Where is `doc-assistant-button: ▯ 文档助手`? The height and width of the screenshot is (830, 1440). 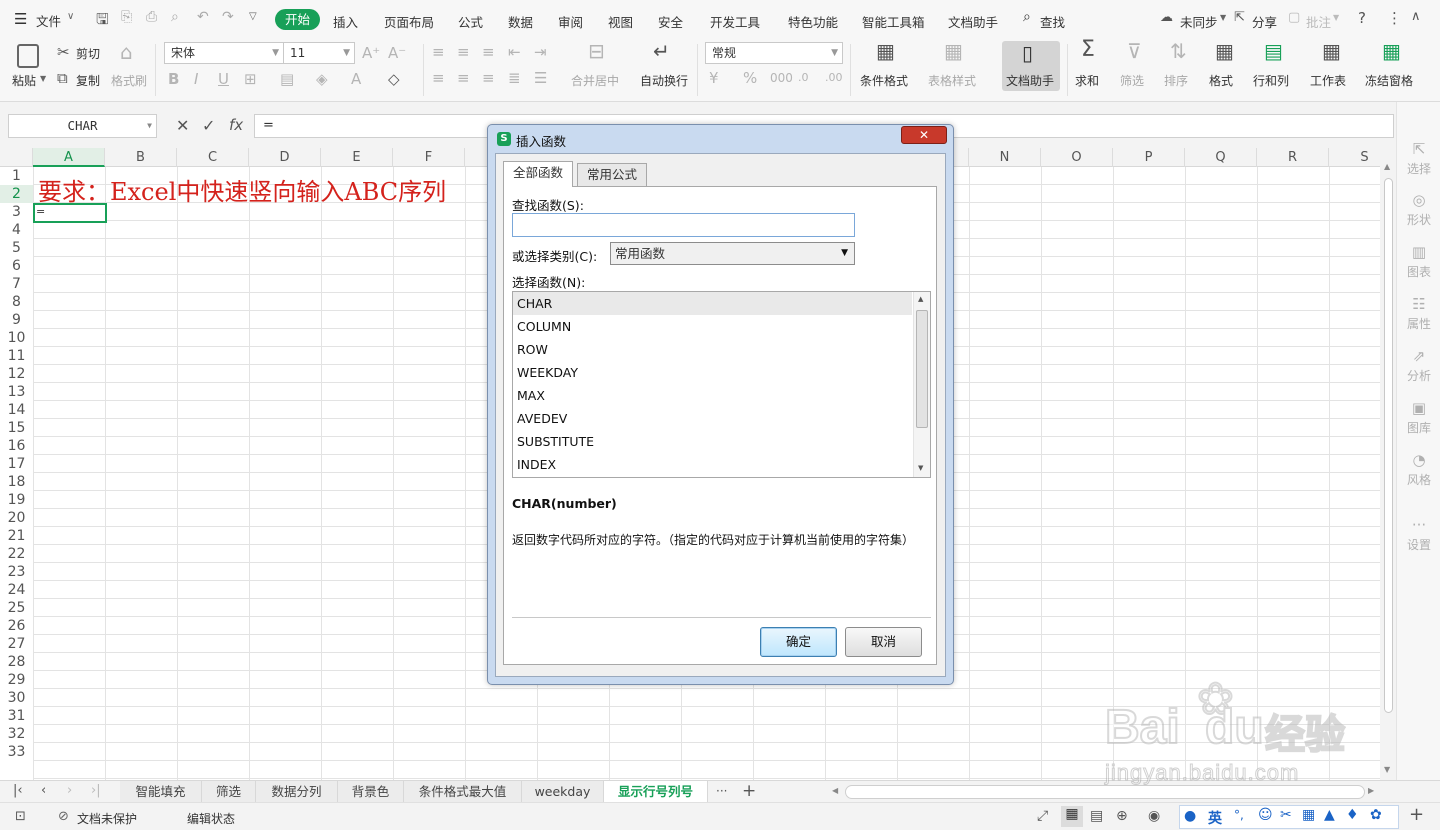 doc-assistant-button: ▯ 文档助手 is located at coordinates (1031, 66).